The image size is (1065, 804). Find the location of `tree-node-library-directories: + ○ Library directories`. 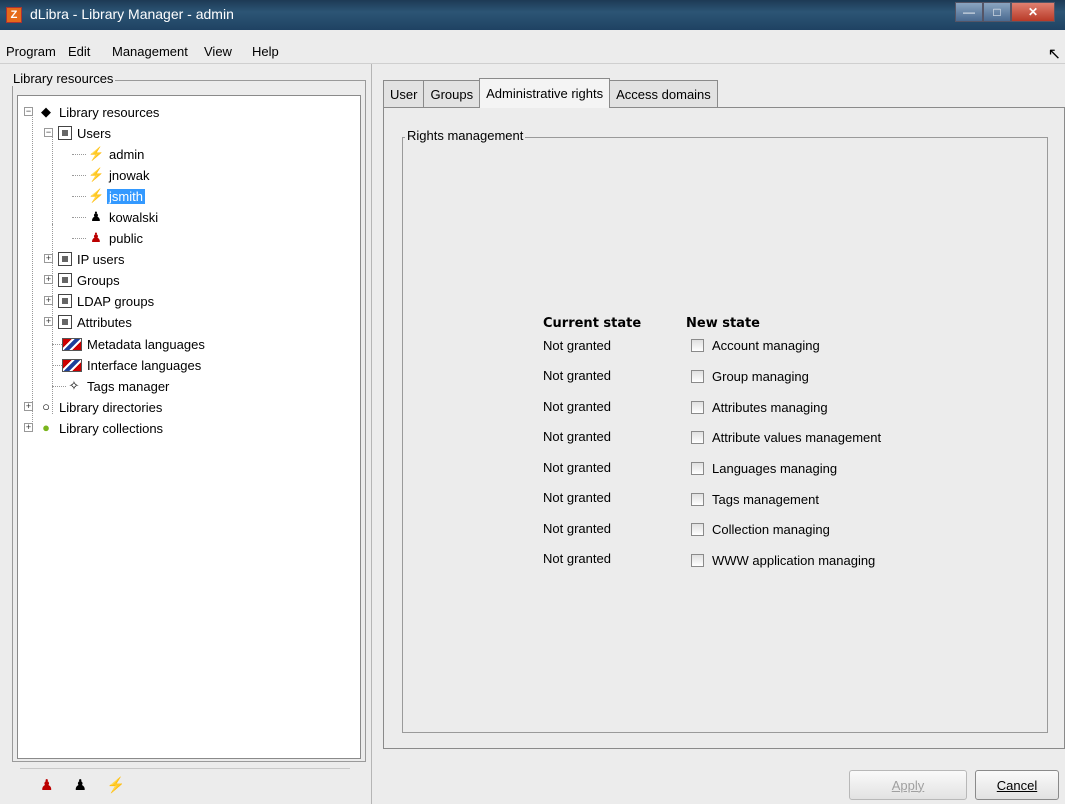

tree-node-library-directories: + ○ Library directories is located at coordinates (94, 407).